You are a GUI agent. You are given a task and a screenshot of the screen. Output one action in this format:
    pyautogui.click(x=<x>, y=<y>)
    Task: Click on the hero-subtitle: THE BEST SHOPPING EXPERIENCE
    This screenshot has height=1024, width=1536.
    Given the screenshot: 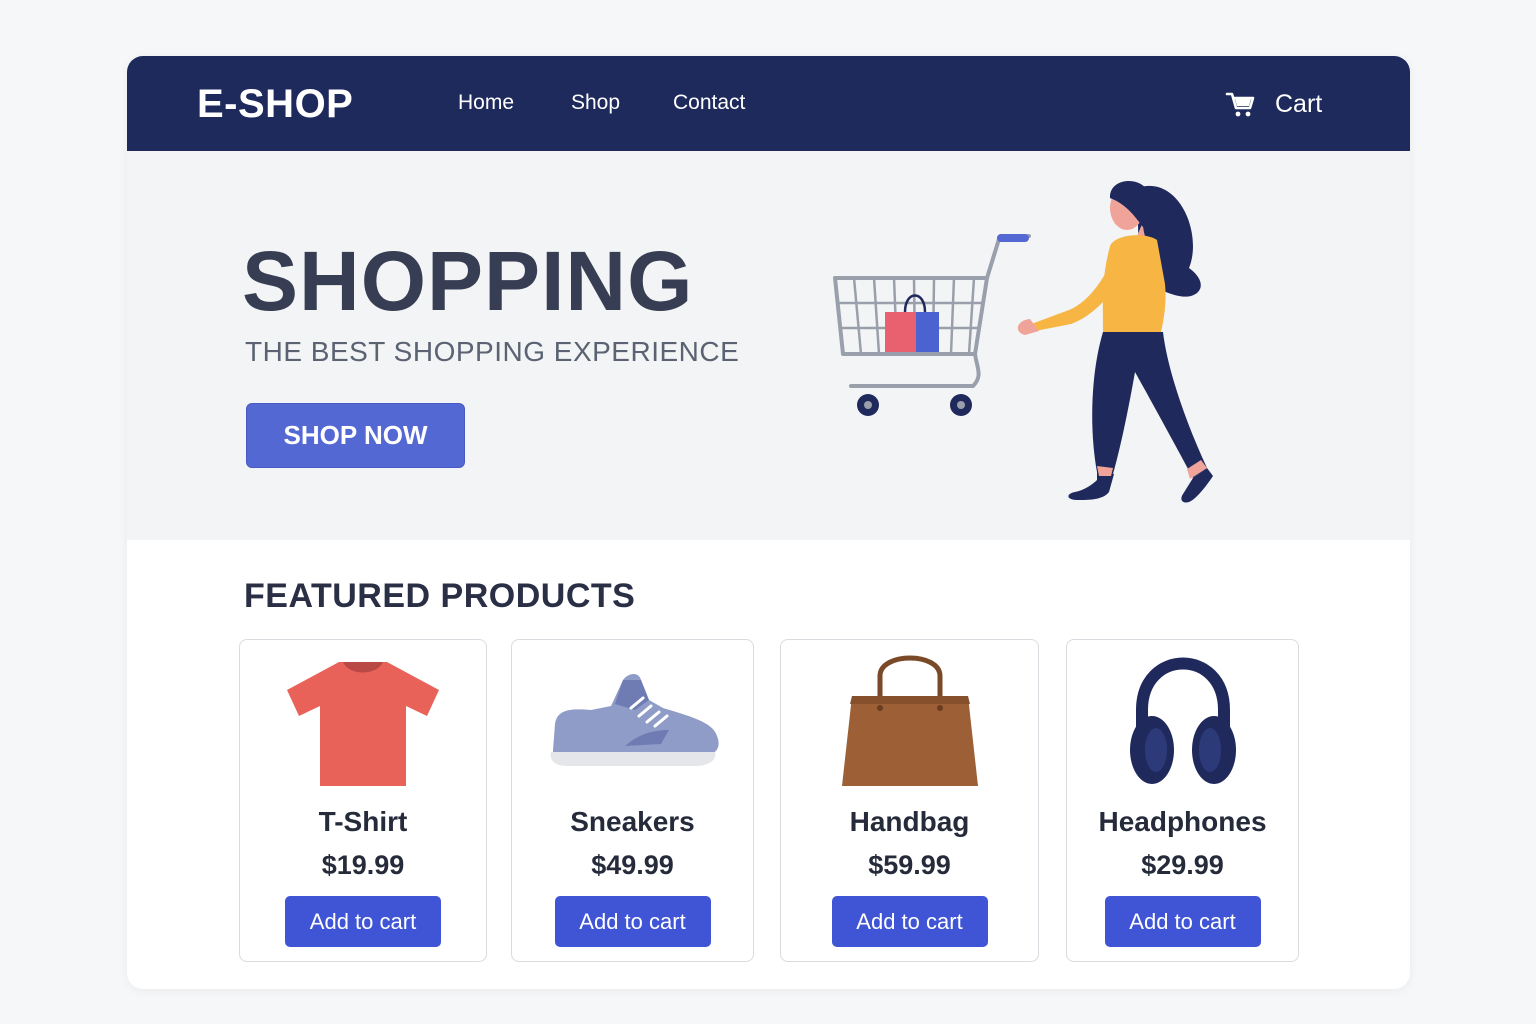 What is the action you would take?
    pyautogui.click(x=492, y=351)
    